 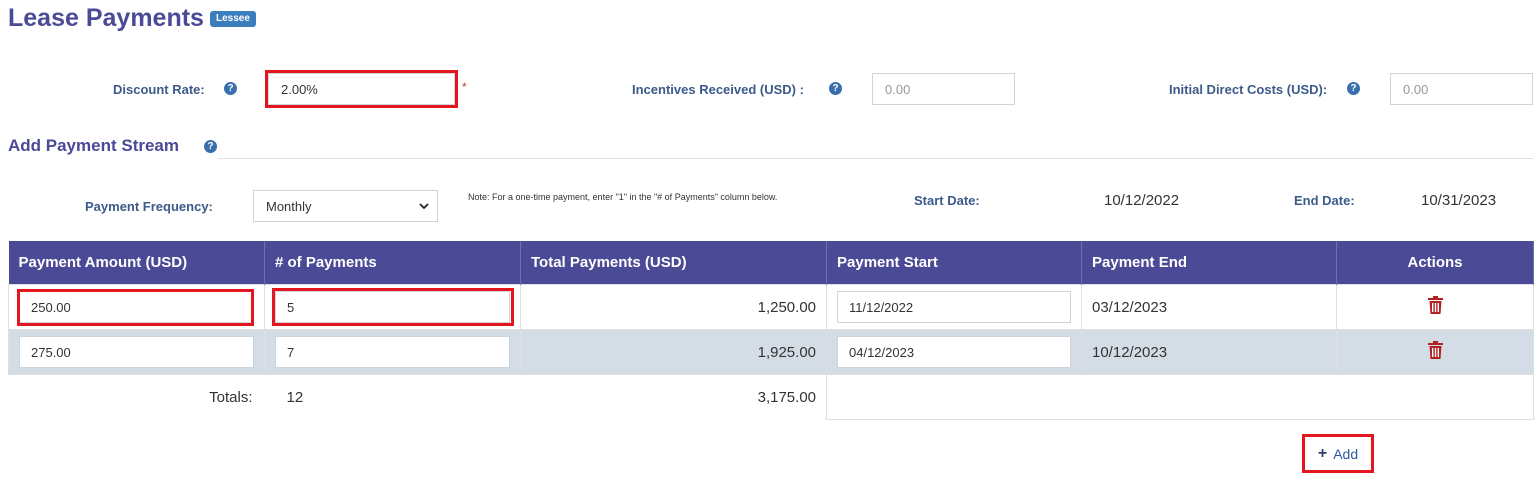 I want to click on incentives-label: Incentives Received (USD) :, so click(x=718, y=89).